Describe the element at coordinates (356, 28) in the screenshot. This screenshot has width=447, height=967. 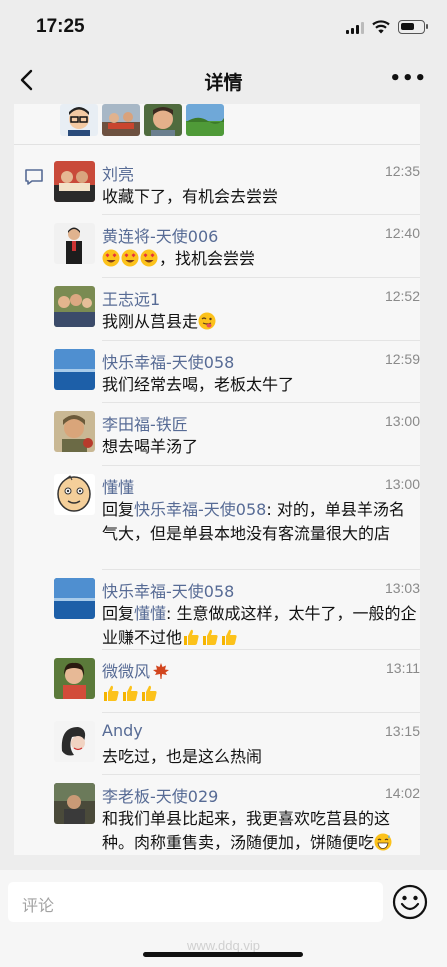
I see `signal-icon` at that location.